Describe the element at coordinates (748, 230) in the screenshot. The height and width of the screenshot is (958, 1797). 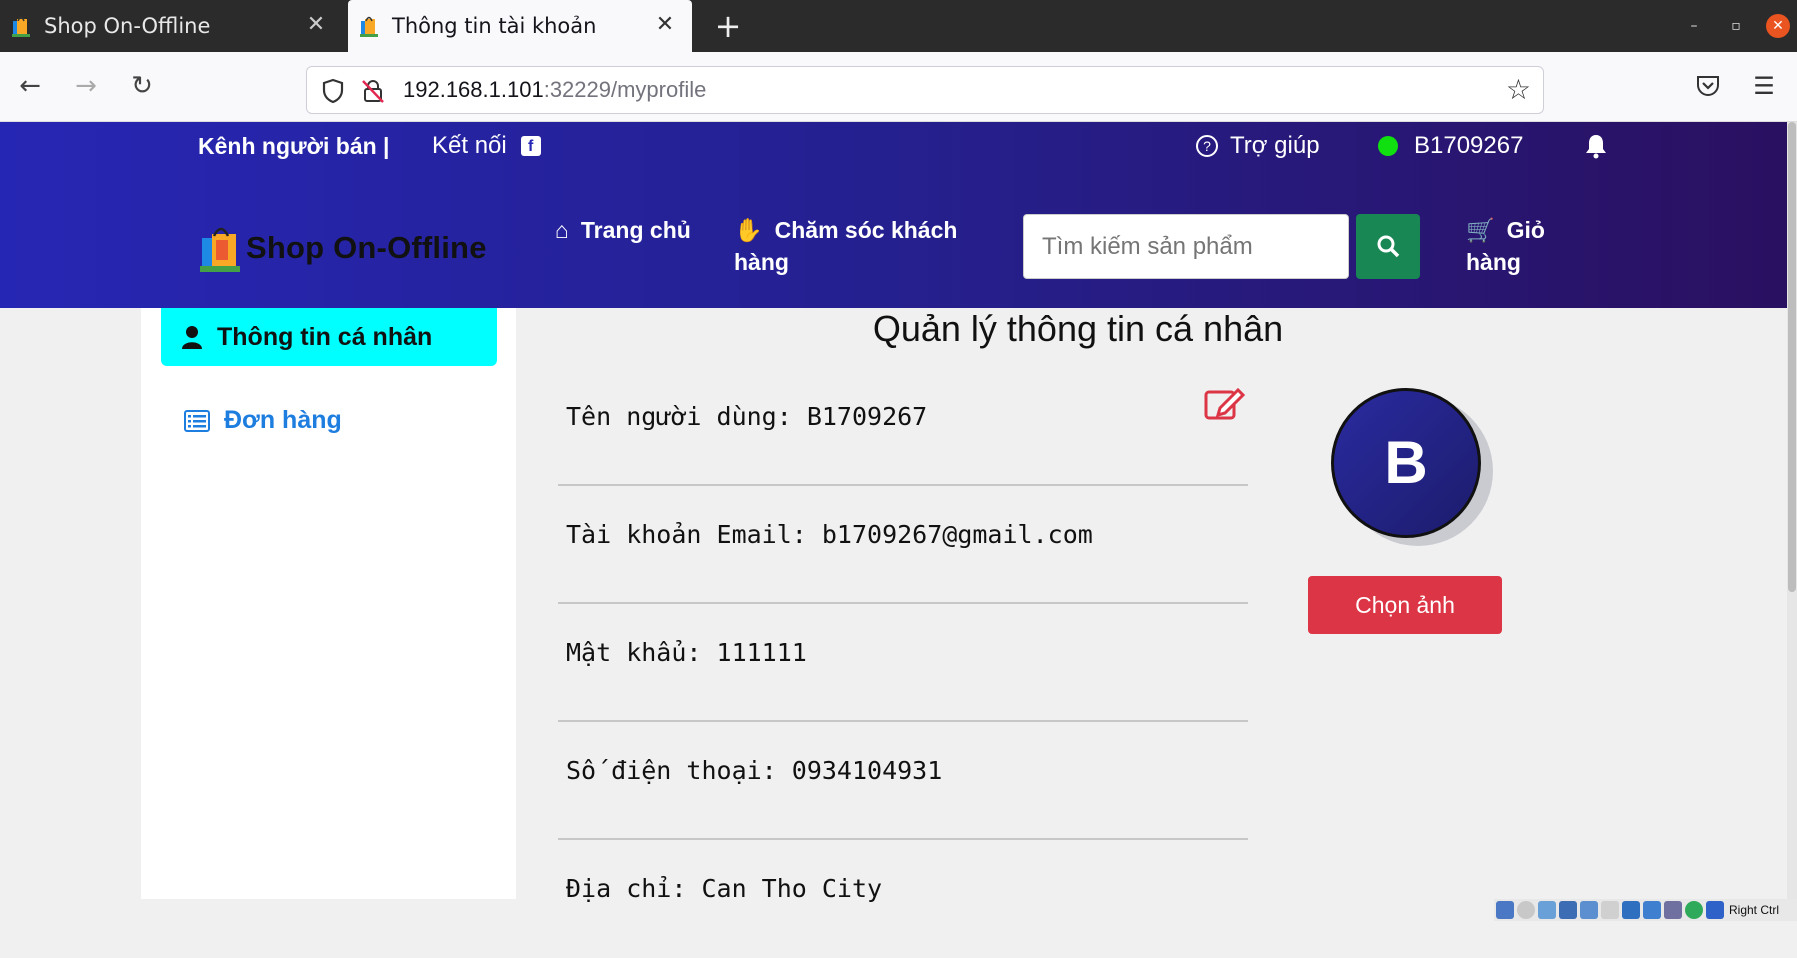
I see `hand-icon: ✋` at that location.